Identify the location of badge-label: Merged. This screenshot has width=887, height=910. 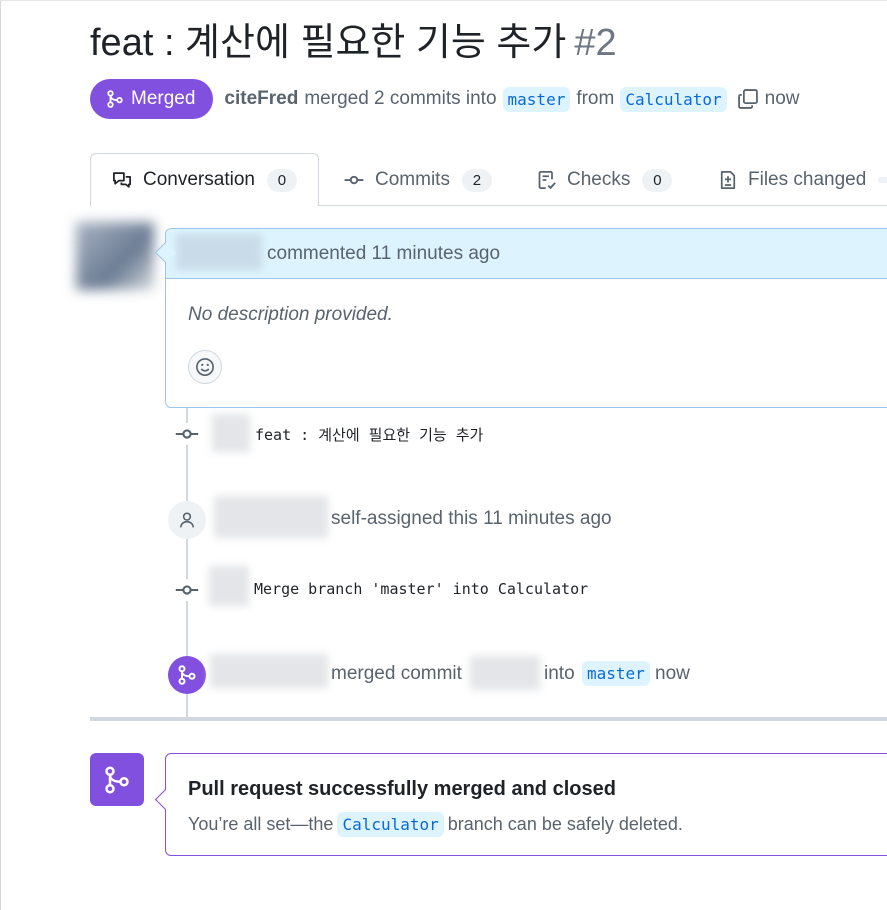
(163, 98).